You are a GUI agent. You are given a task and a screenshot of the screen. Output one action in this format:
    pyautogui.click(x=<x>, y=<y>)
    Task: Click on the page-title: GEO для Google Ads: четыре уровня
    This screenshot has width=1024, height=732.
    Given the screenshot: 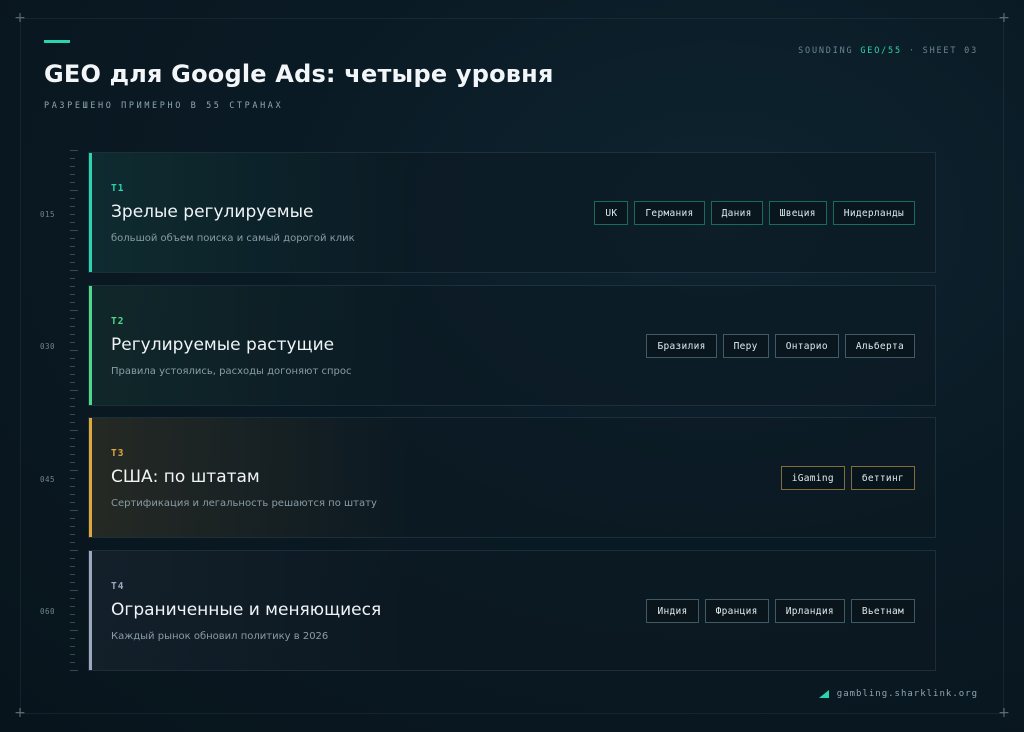 What is the action you would take?
    pyautogui.click(x=299, y=74)
    